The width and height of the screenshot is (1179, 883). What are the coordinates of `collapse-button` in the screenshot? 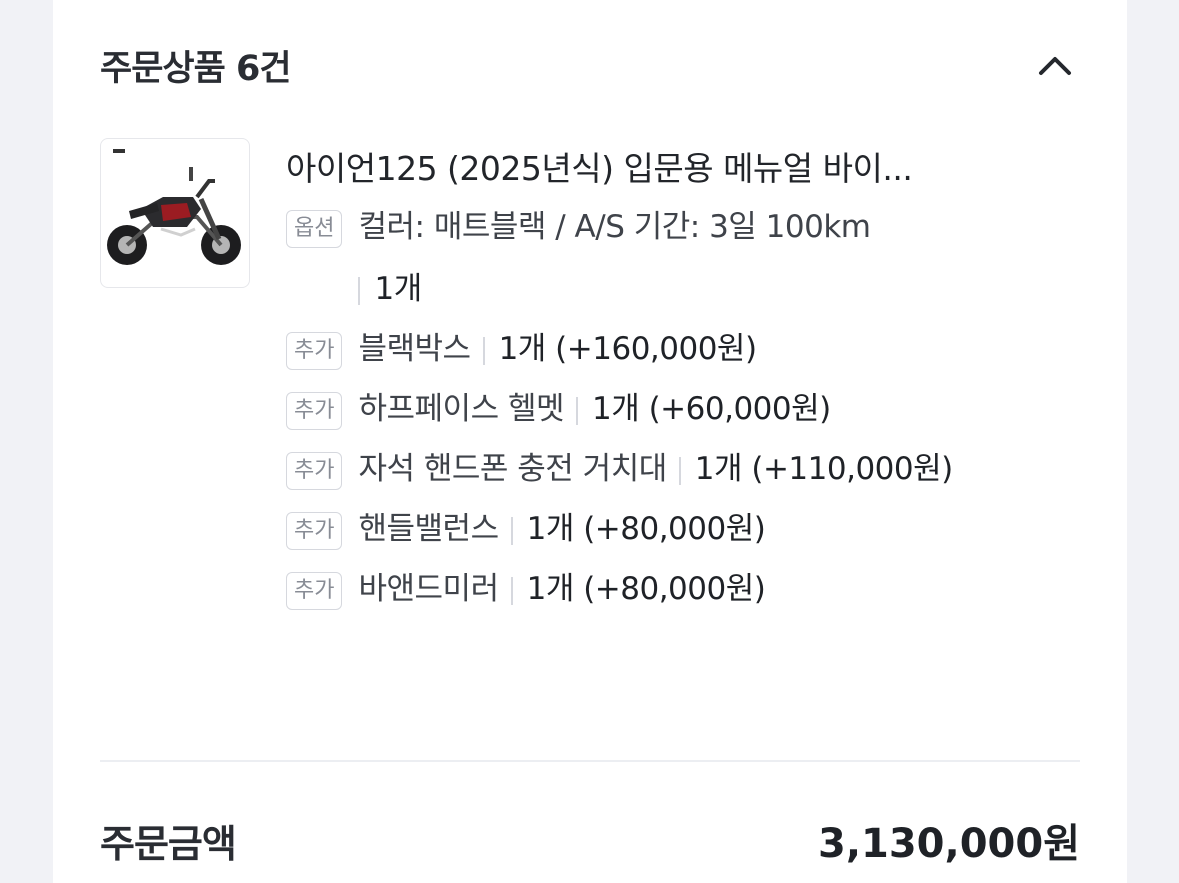 It's located at (1055, 65).